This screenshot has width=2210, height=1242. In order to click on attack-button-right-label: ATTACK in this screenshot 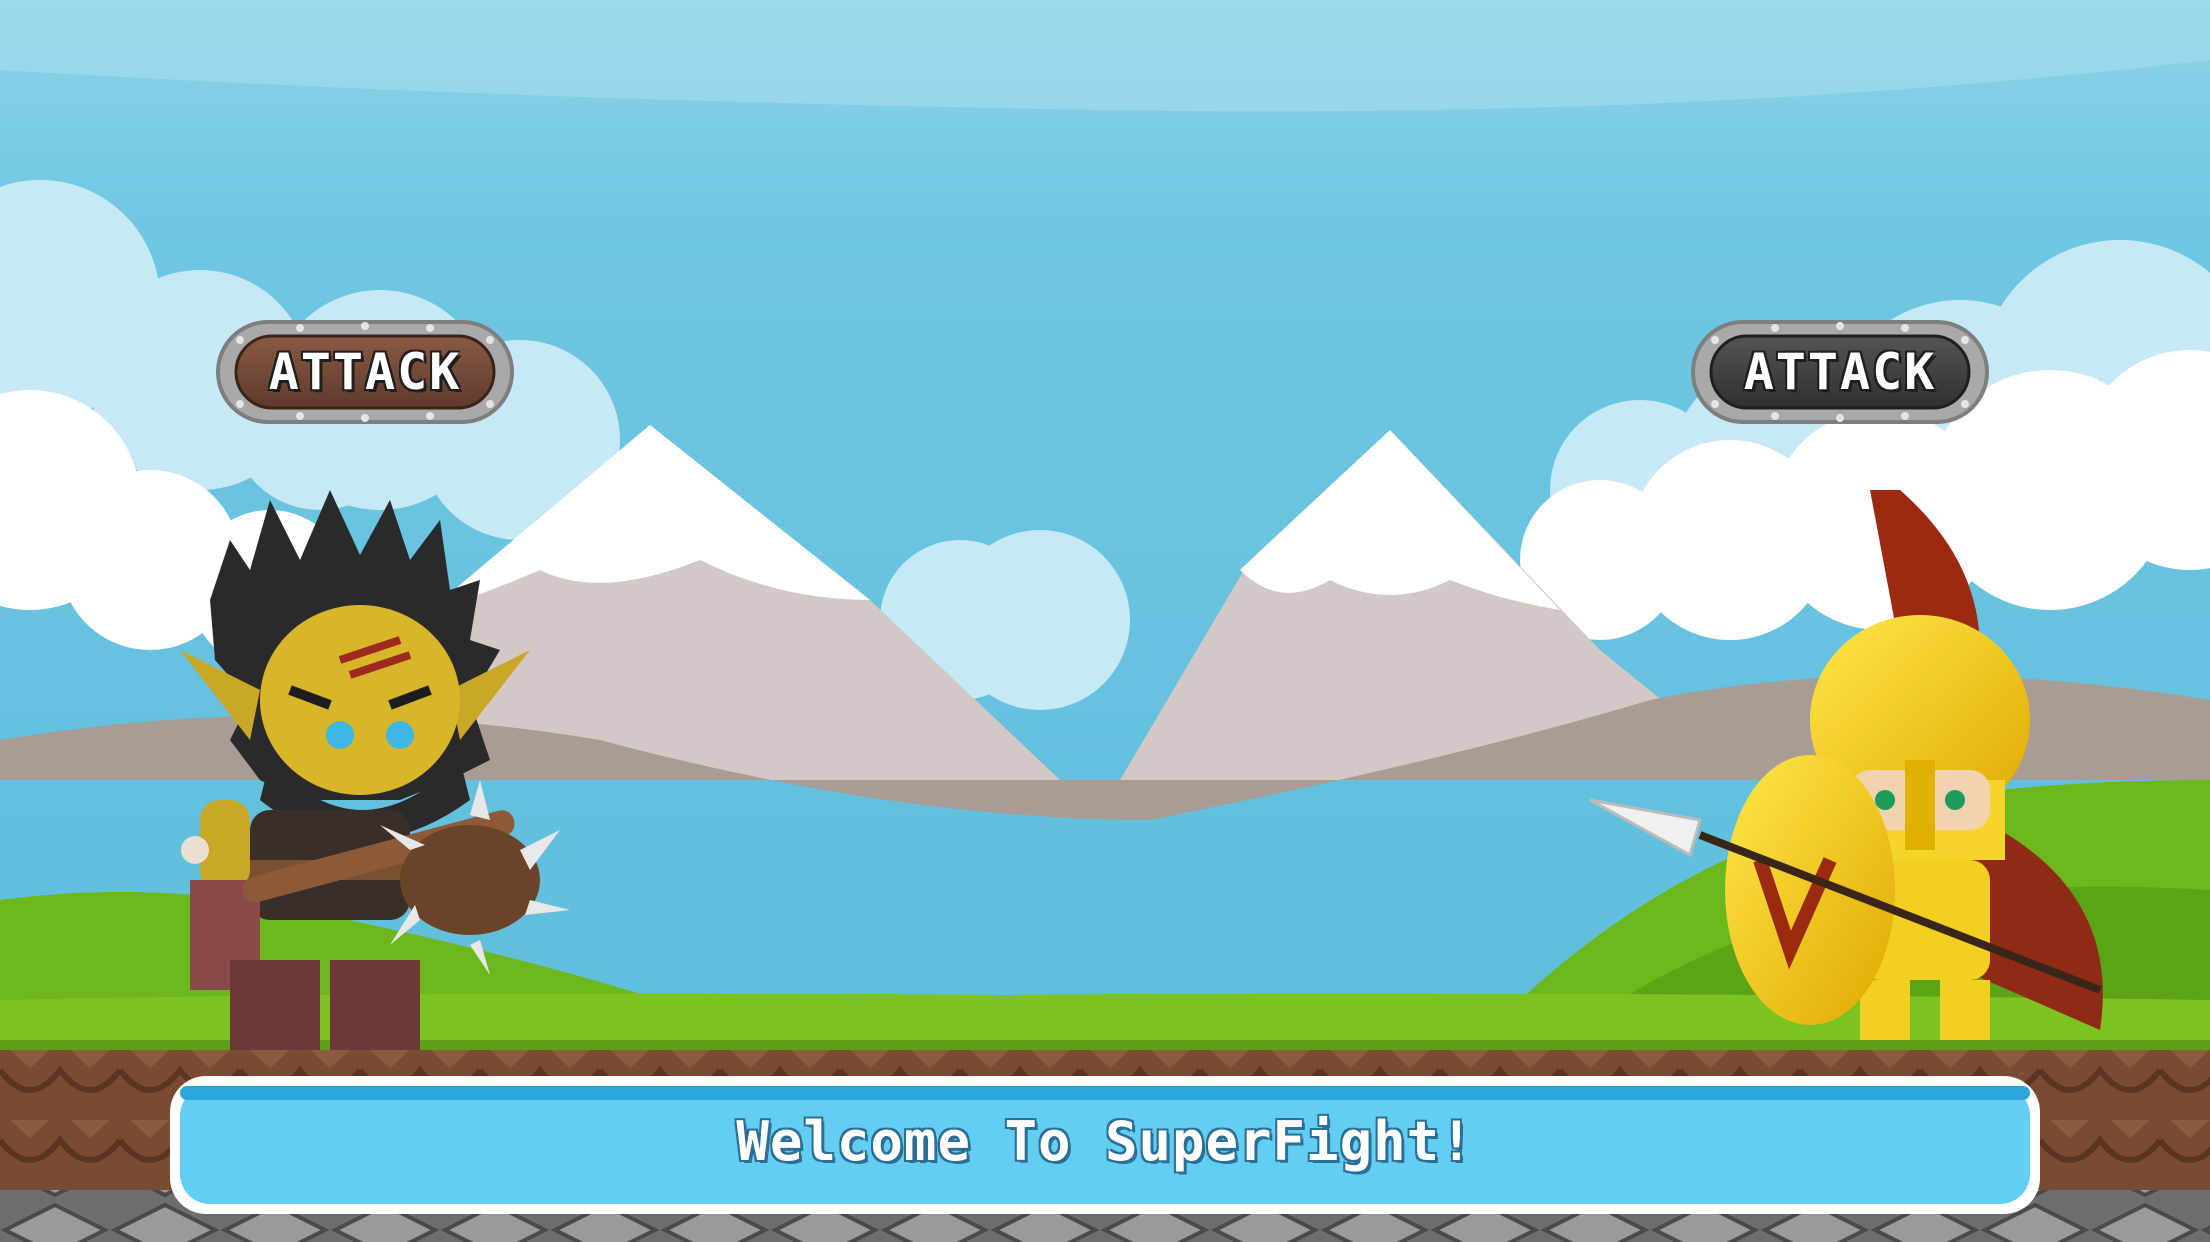, I will do `click(1840, 372)`.